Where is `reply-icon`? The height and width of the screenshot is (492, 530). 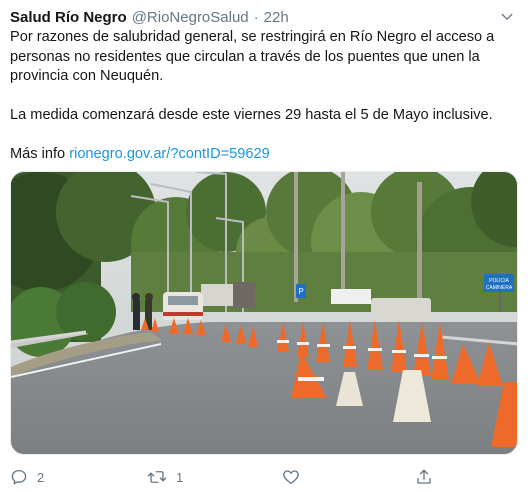
reply-icon is located at coordinates (19, 477).